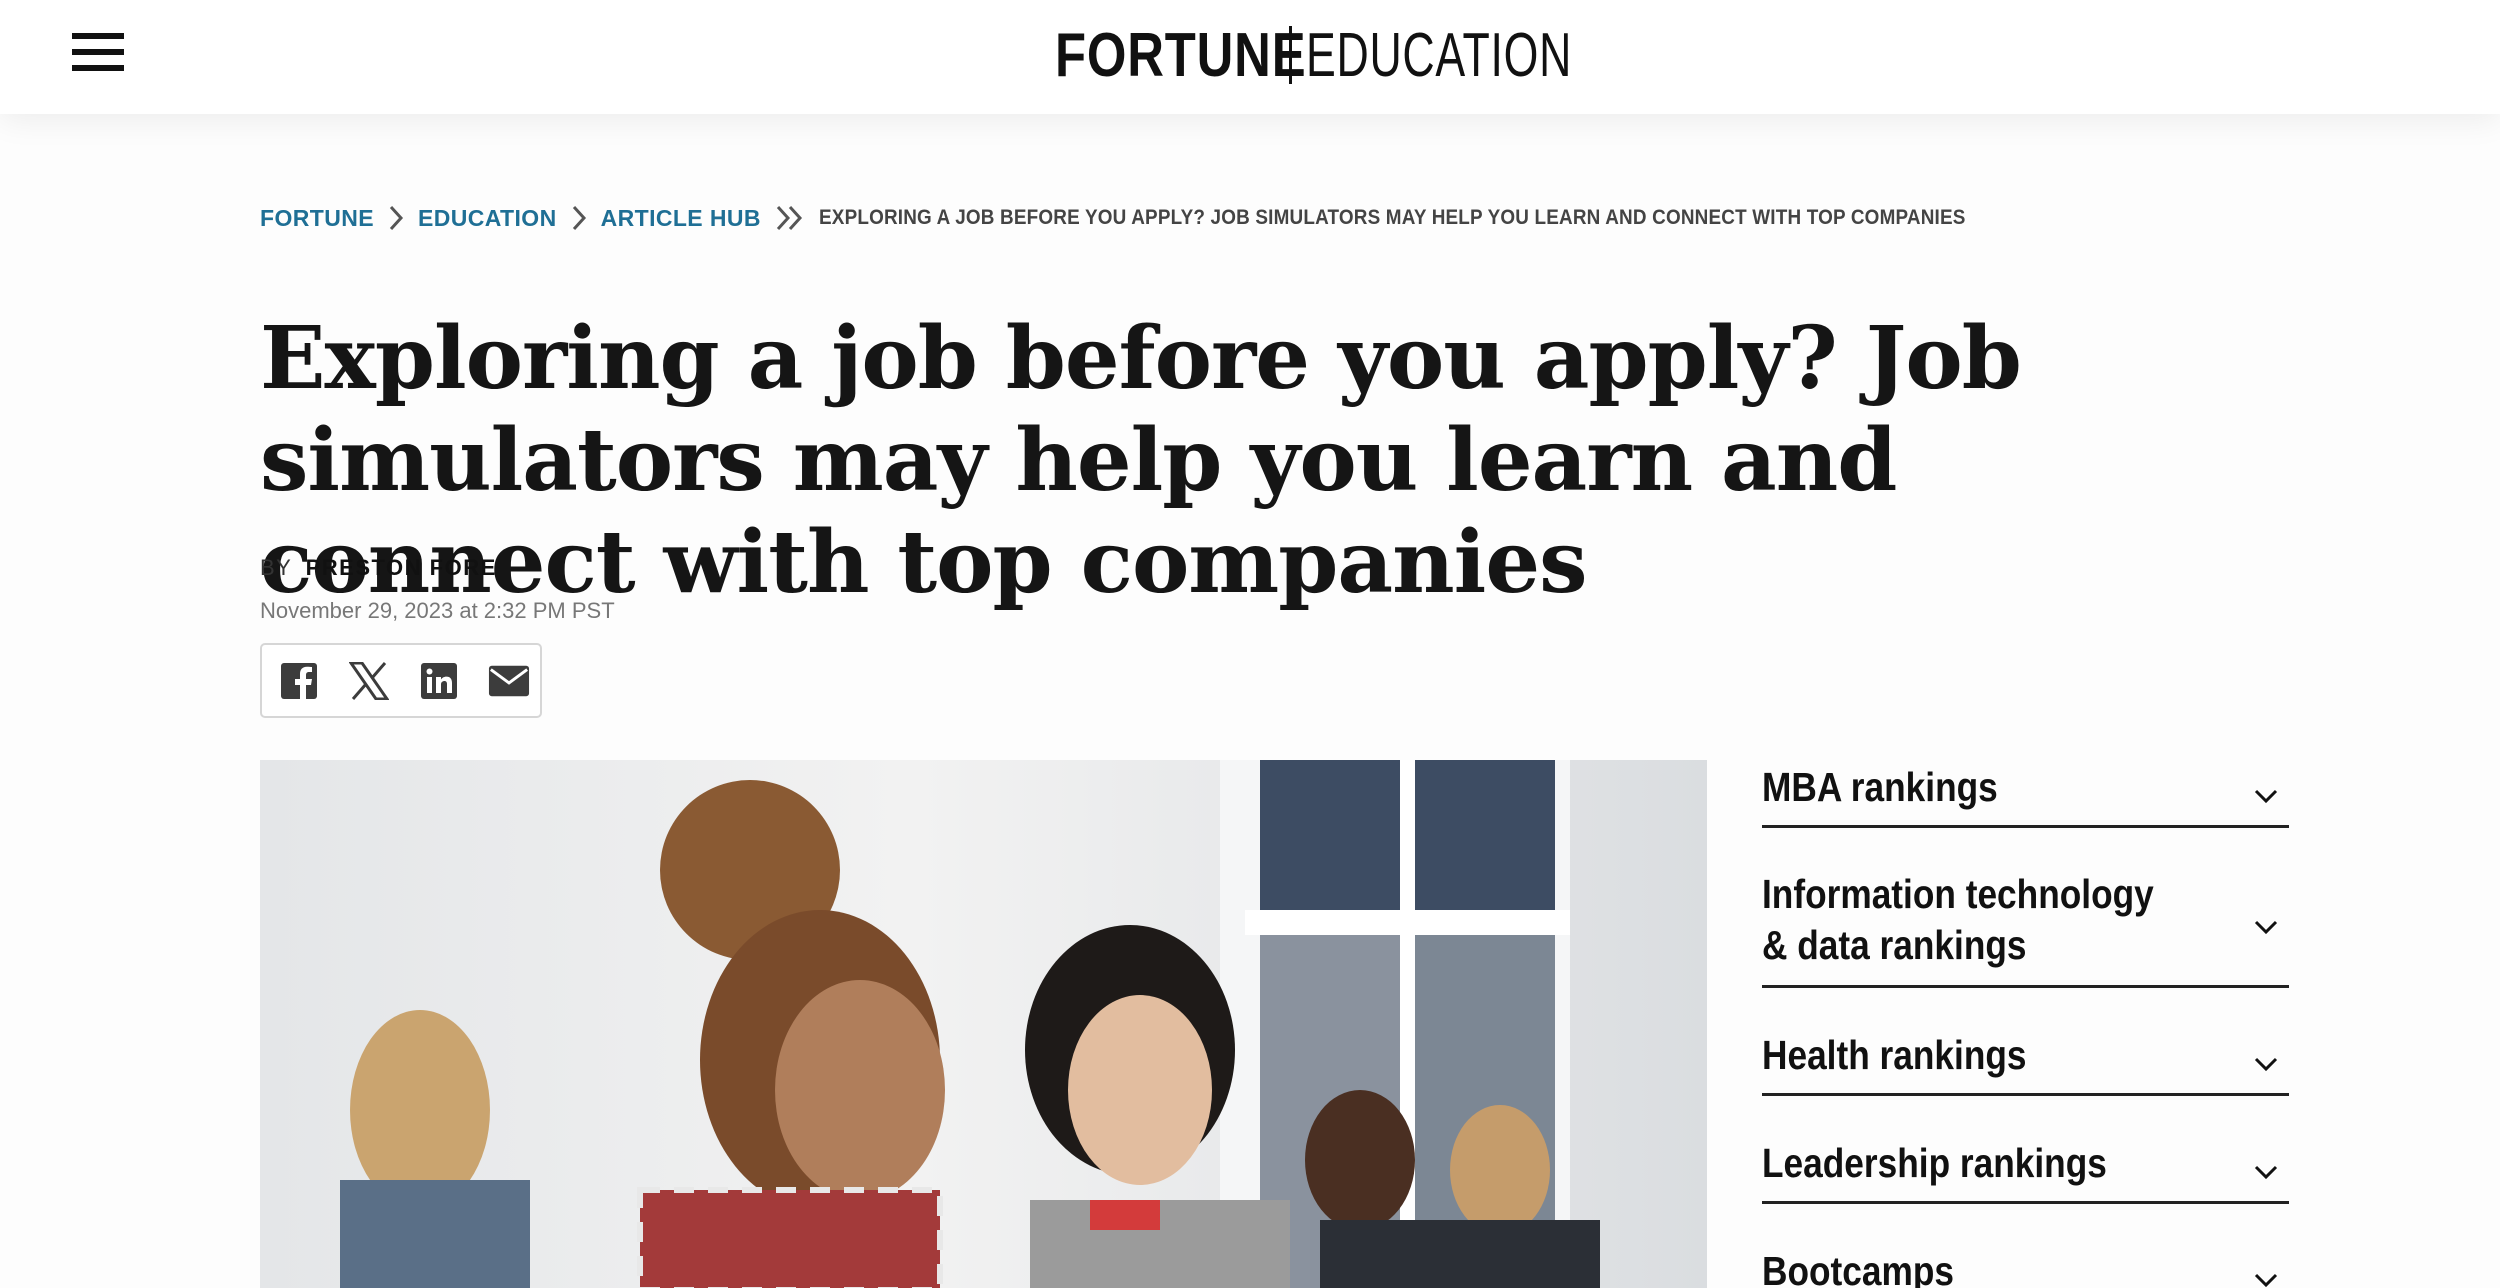 The image size is (2500, 1288). I want to click on publish-date: November 29, 2023 at 2:32 PM PST, so click(437, 610).